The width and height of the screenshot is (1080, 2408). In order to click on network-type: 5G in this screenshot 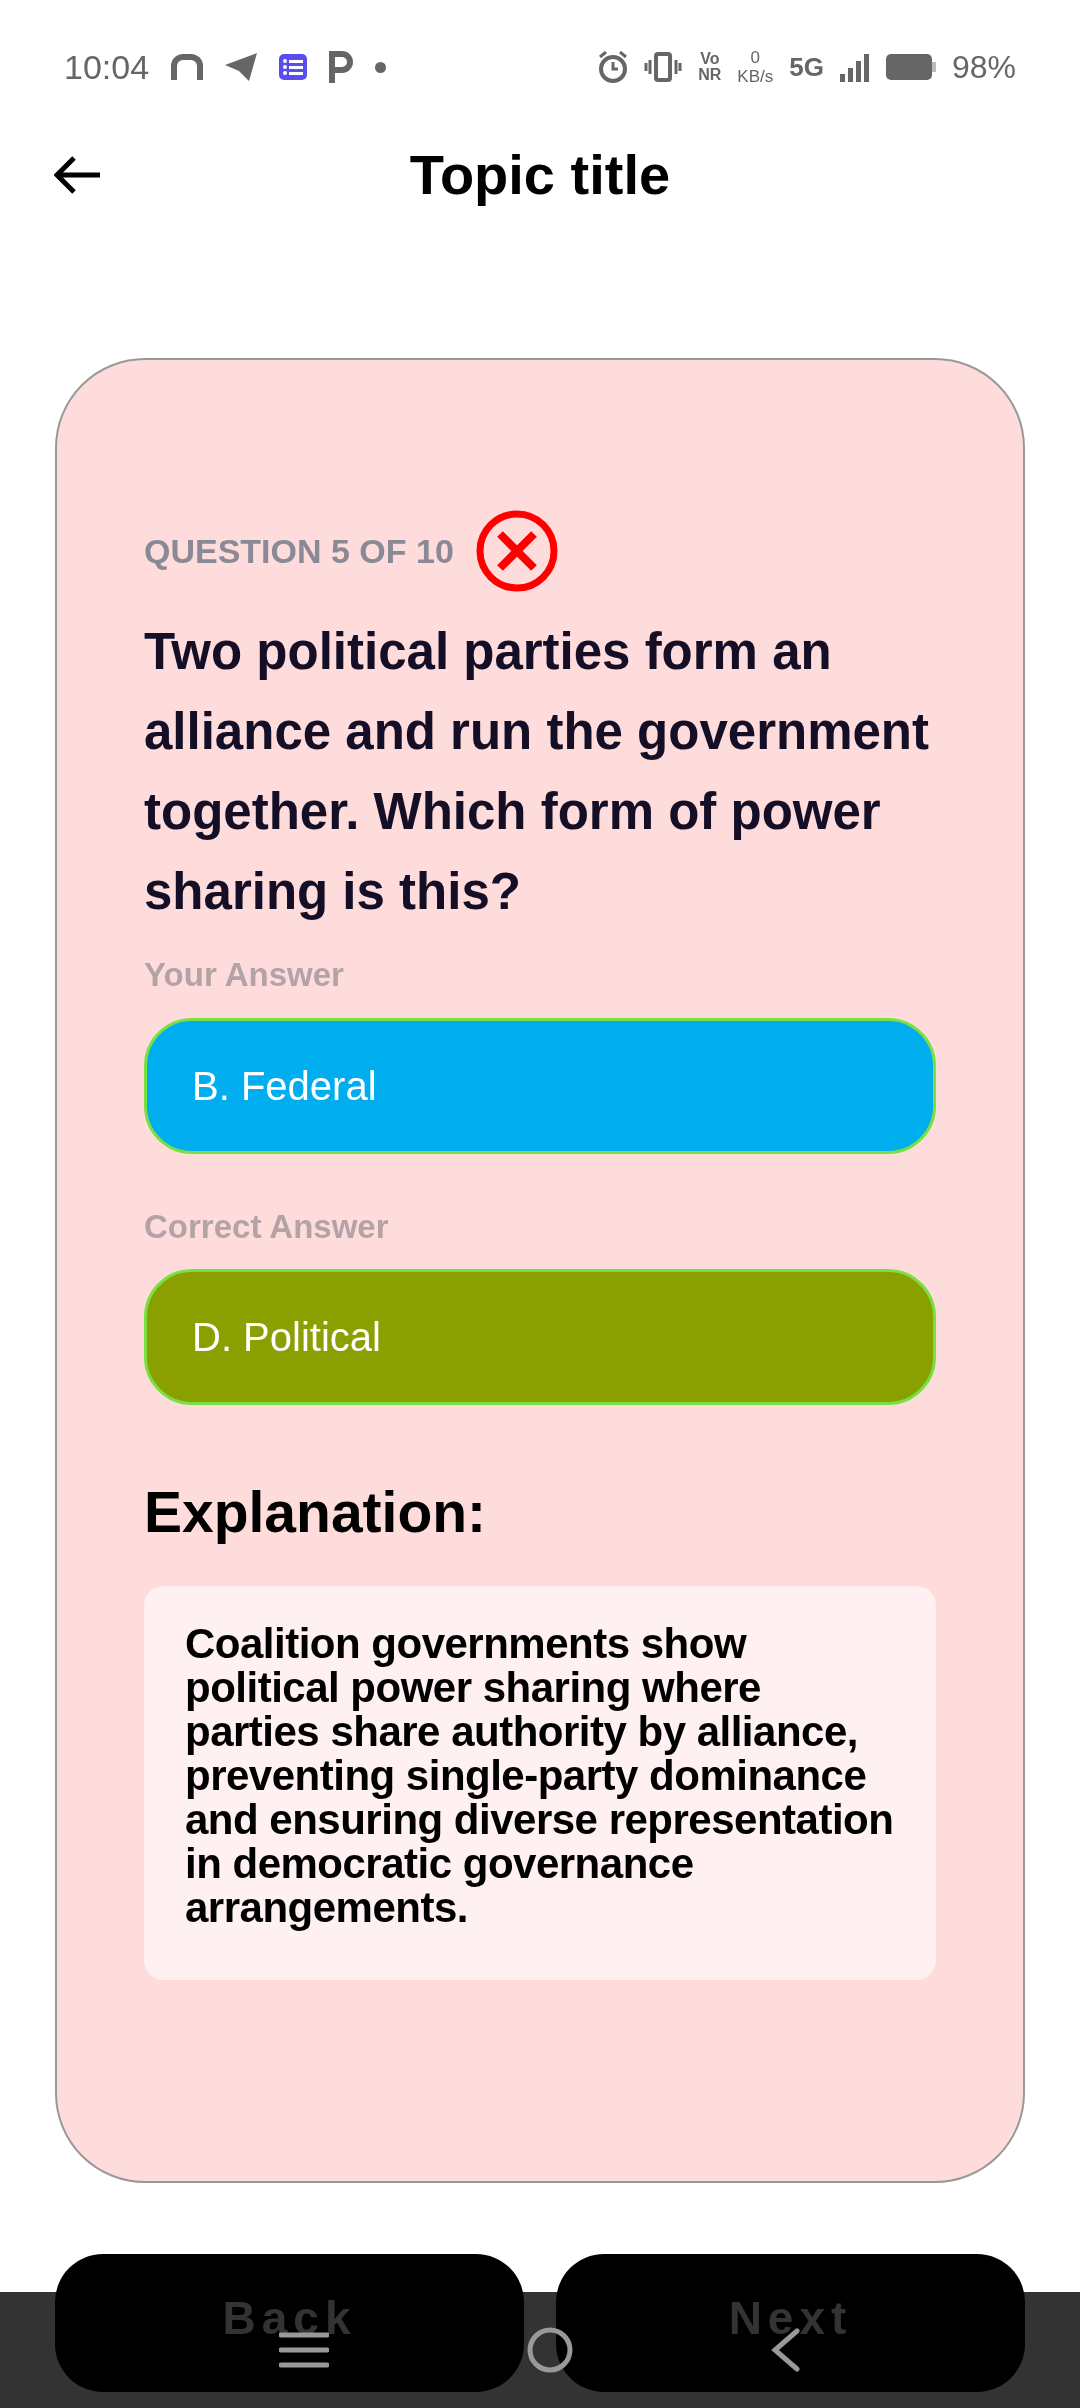, I will do `click(806, 67)`.